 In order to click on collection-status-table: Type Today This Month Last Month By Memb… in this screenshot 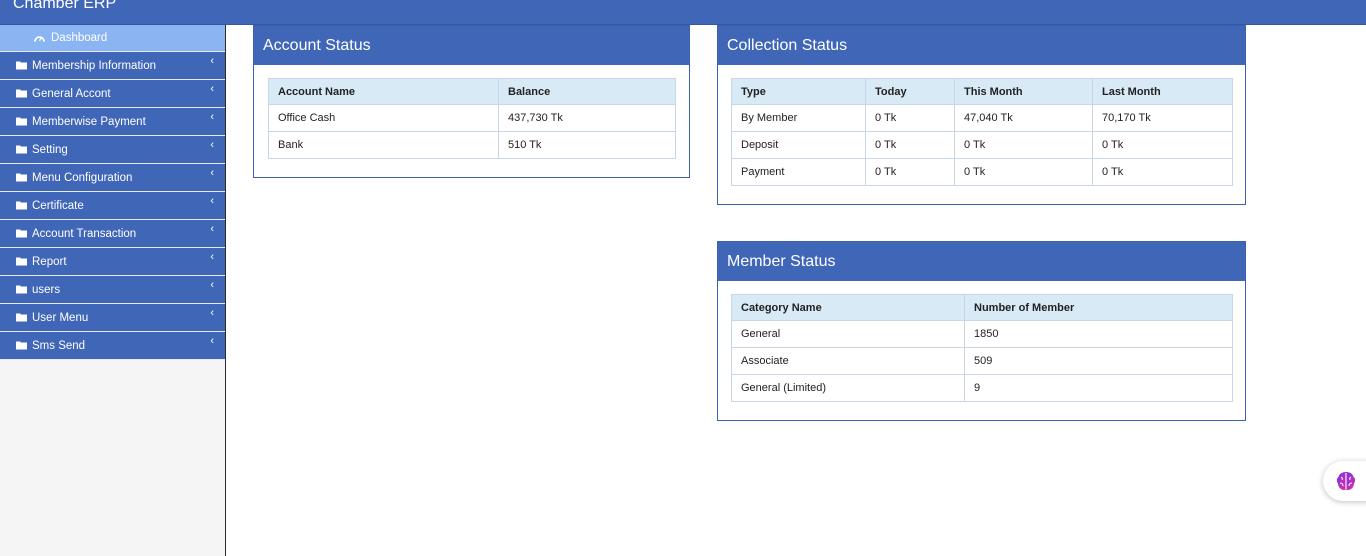, I will do `click(982, 132)`.